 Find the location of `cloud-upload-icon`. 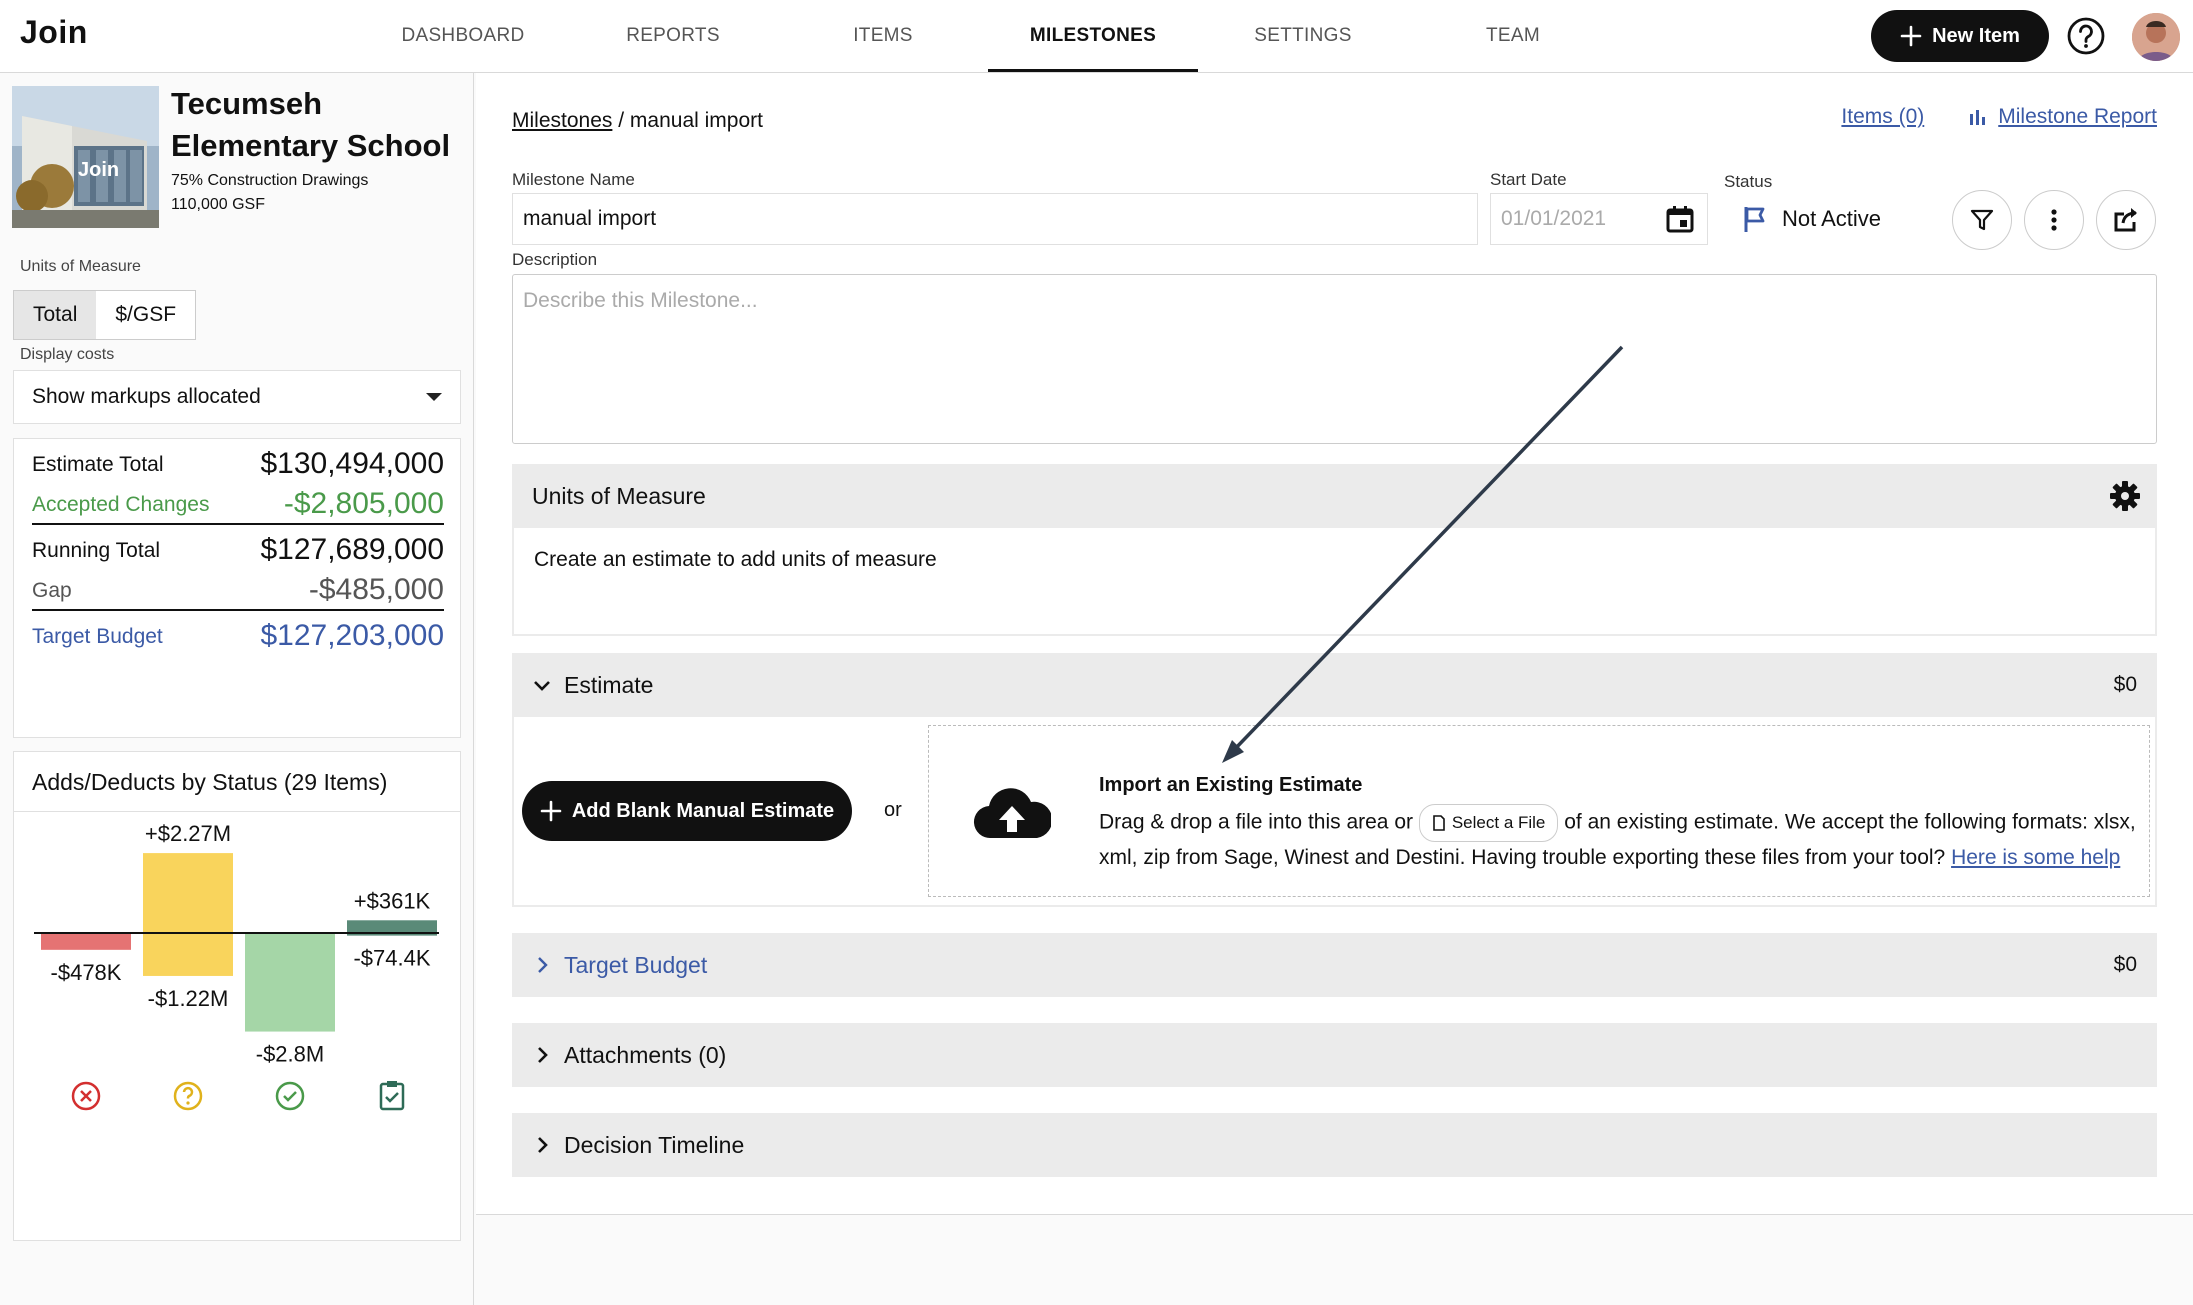

cloud-upload-icon is located at coordinates (1012, 813).